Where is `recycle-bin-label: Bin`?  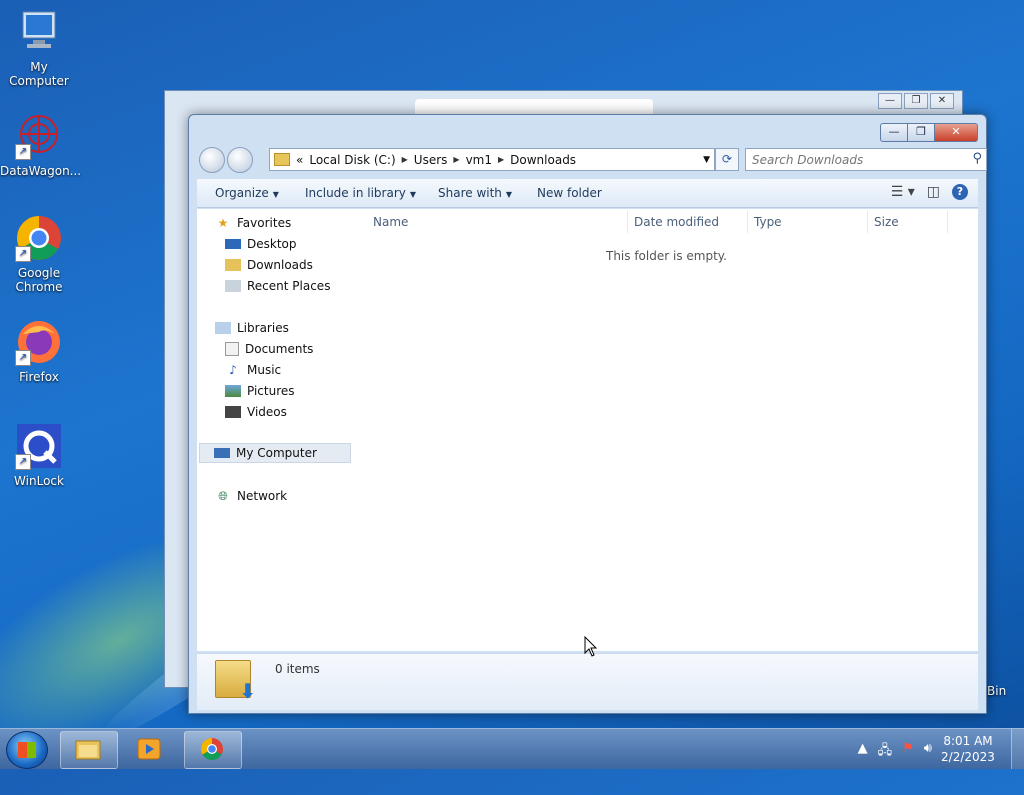 recycle-bin-label: Bin is located at coordinates (996, 691).